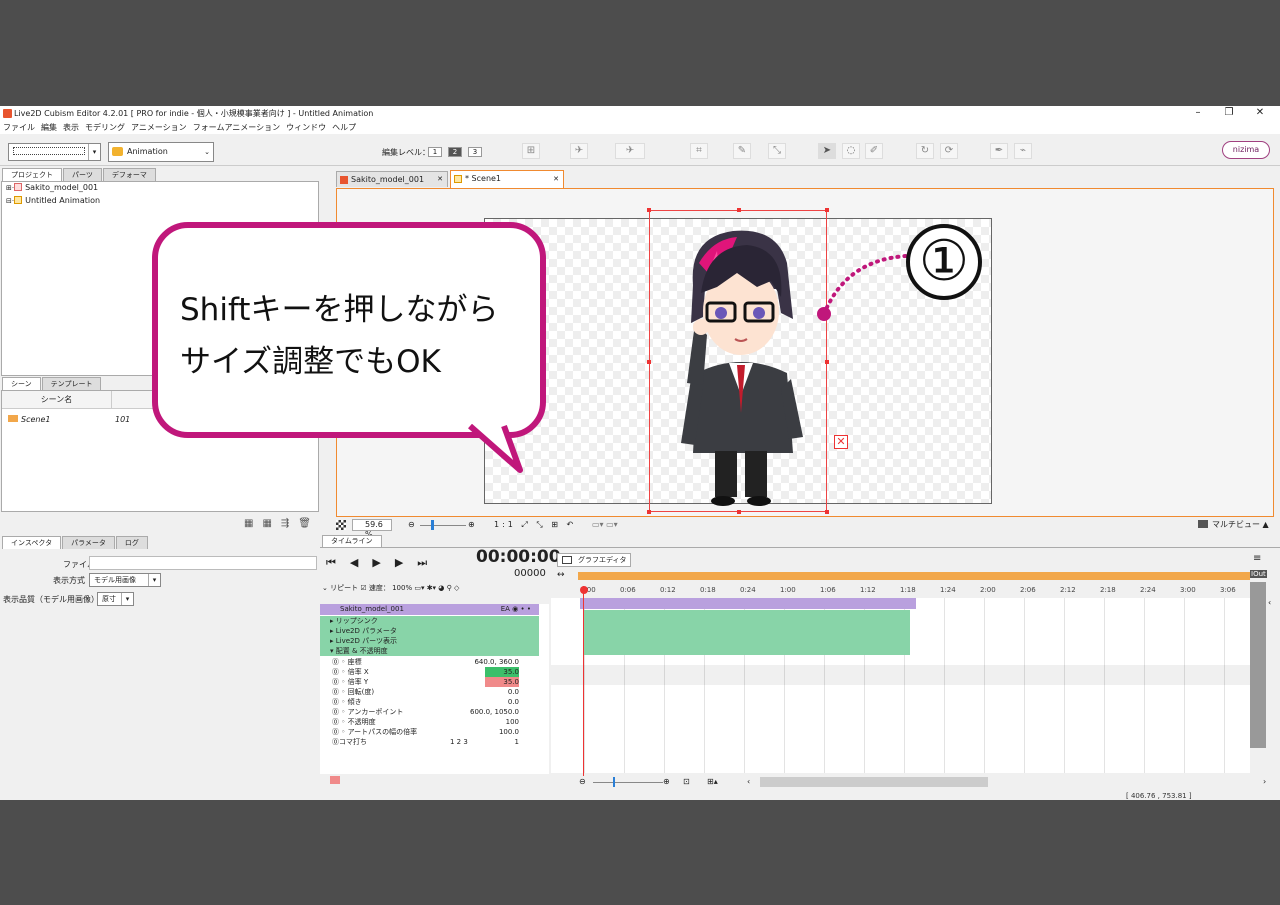 This screenshot has height=905, width=1280. Describe the element at coordinates (383, 563) in the screenshot. I see `playback-controls: ⏮◀▶▶⏭` at that location.